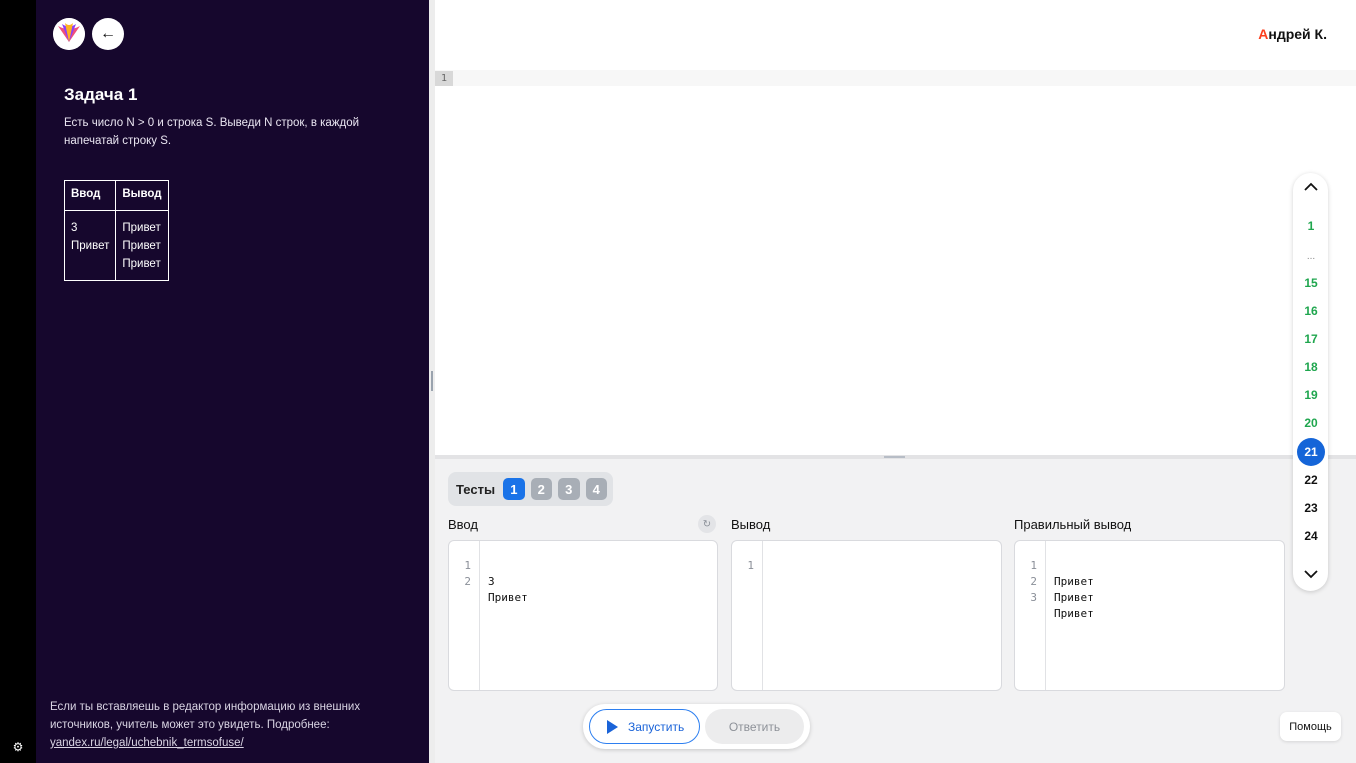  I want to click on sample-input-line: Привет, so click(90, 246).